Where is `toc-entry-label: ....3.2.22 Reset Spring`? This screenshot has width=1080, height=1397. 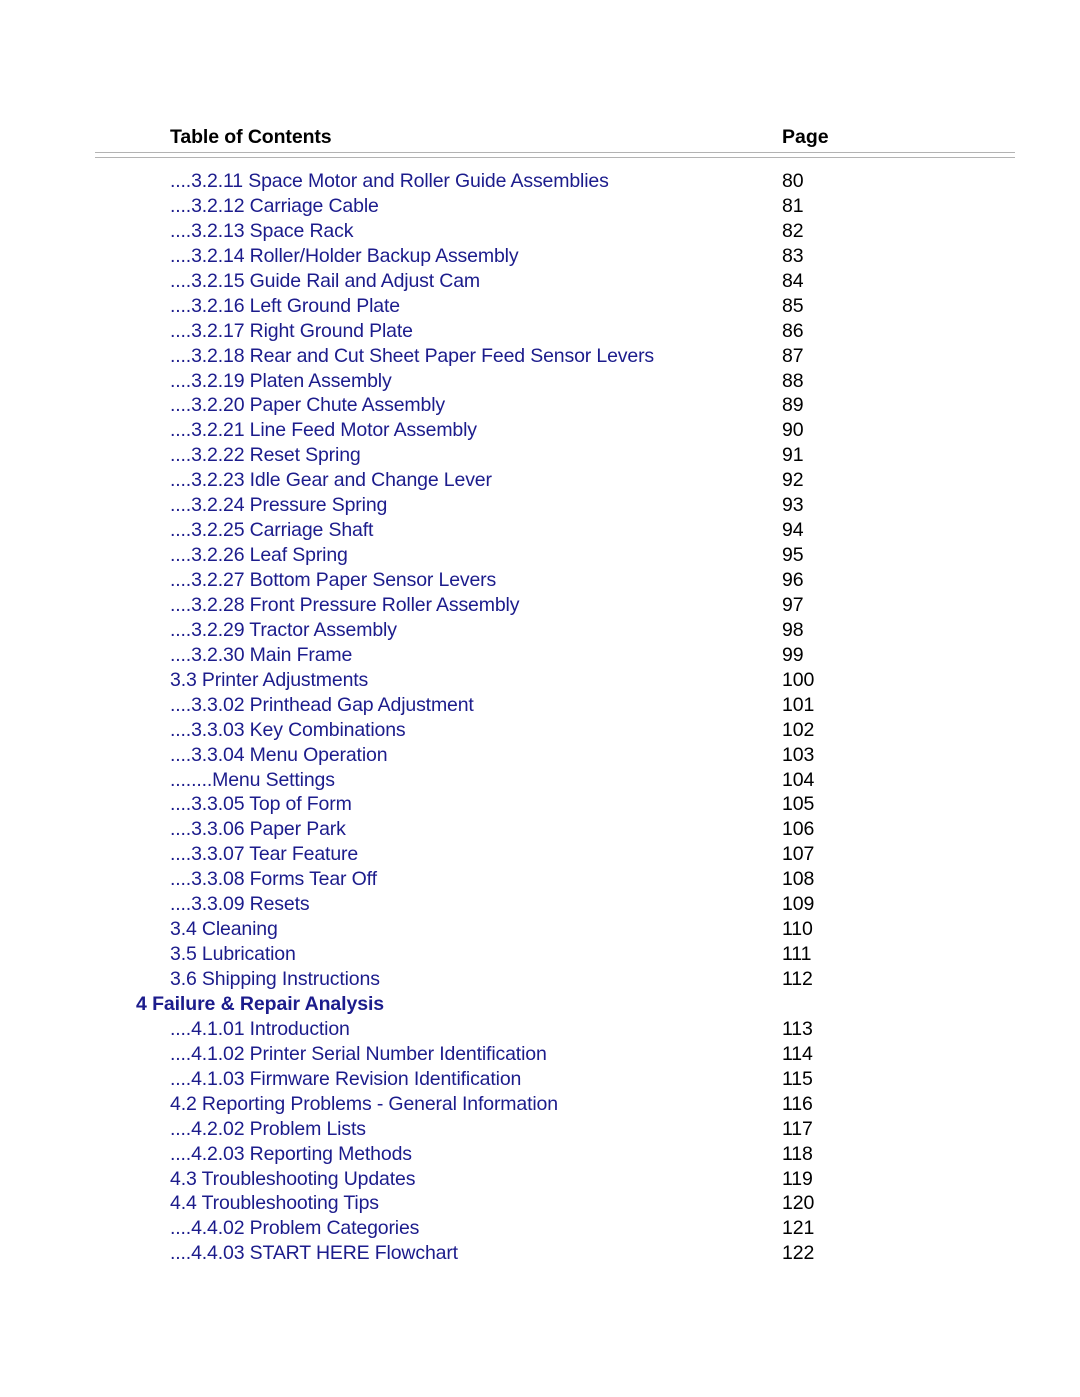
toc-entry-label: ....3.2.22 Reset Spring is located at coordinates (265, 455).